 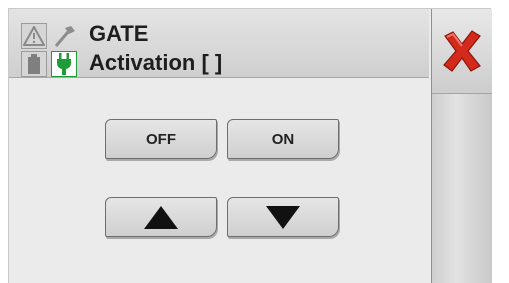 I want to click on off-button: OFF, so click(x=161, y=139).